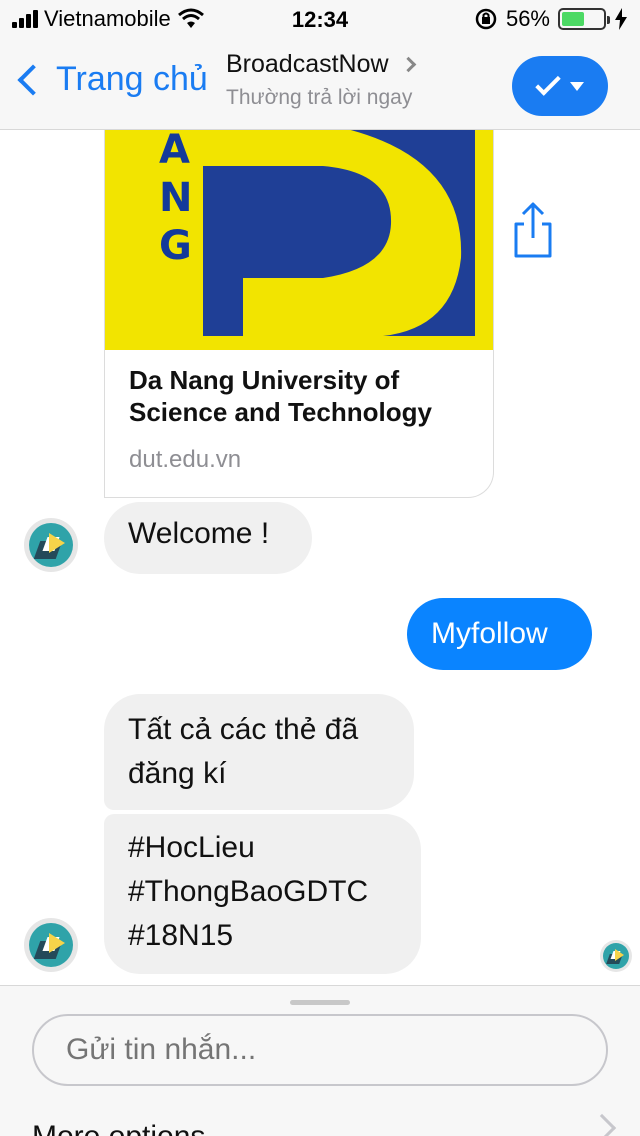  Describe the element at coordinates (577, 86) in the screenshot. I see `caret-down-icon` at that location.